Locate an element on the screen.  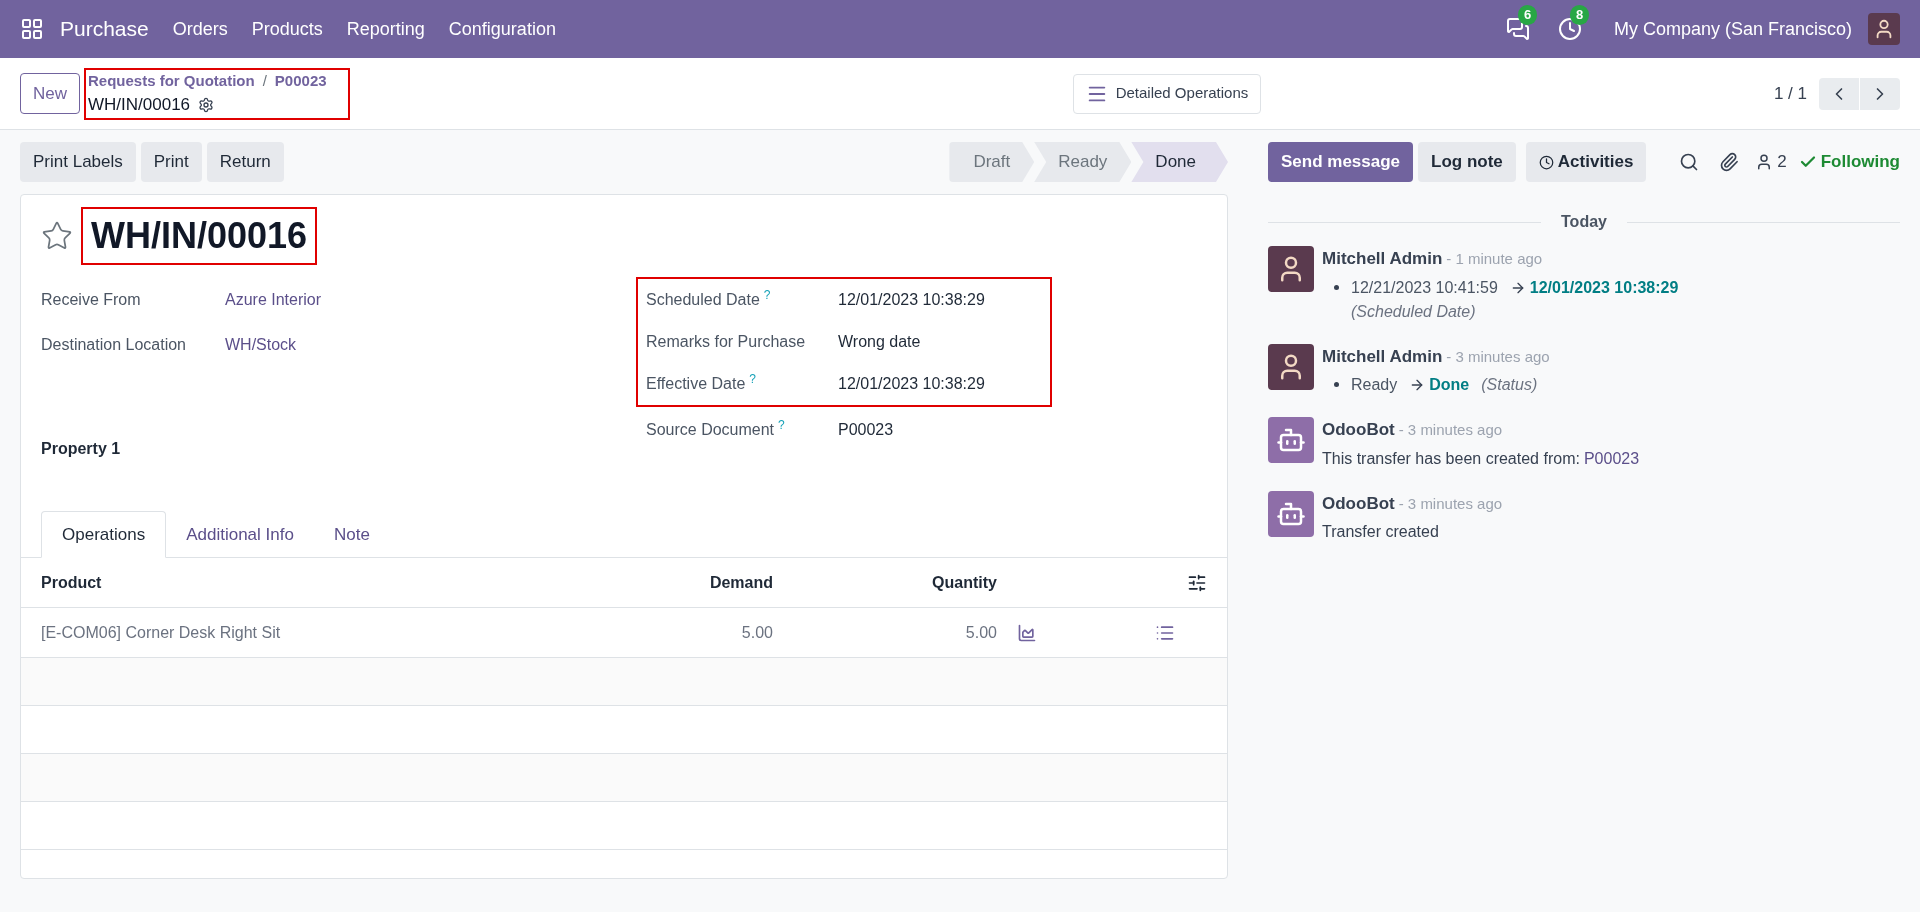
app-name: Purchase is located at coordinates (104, 29).